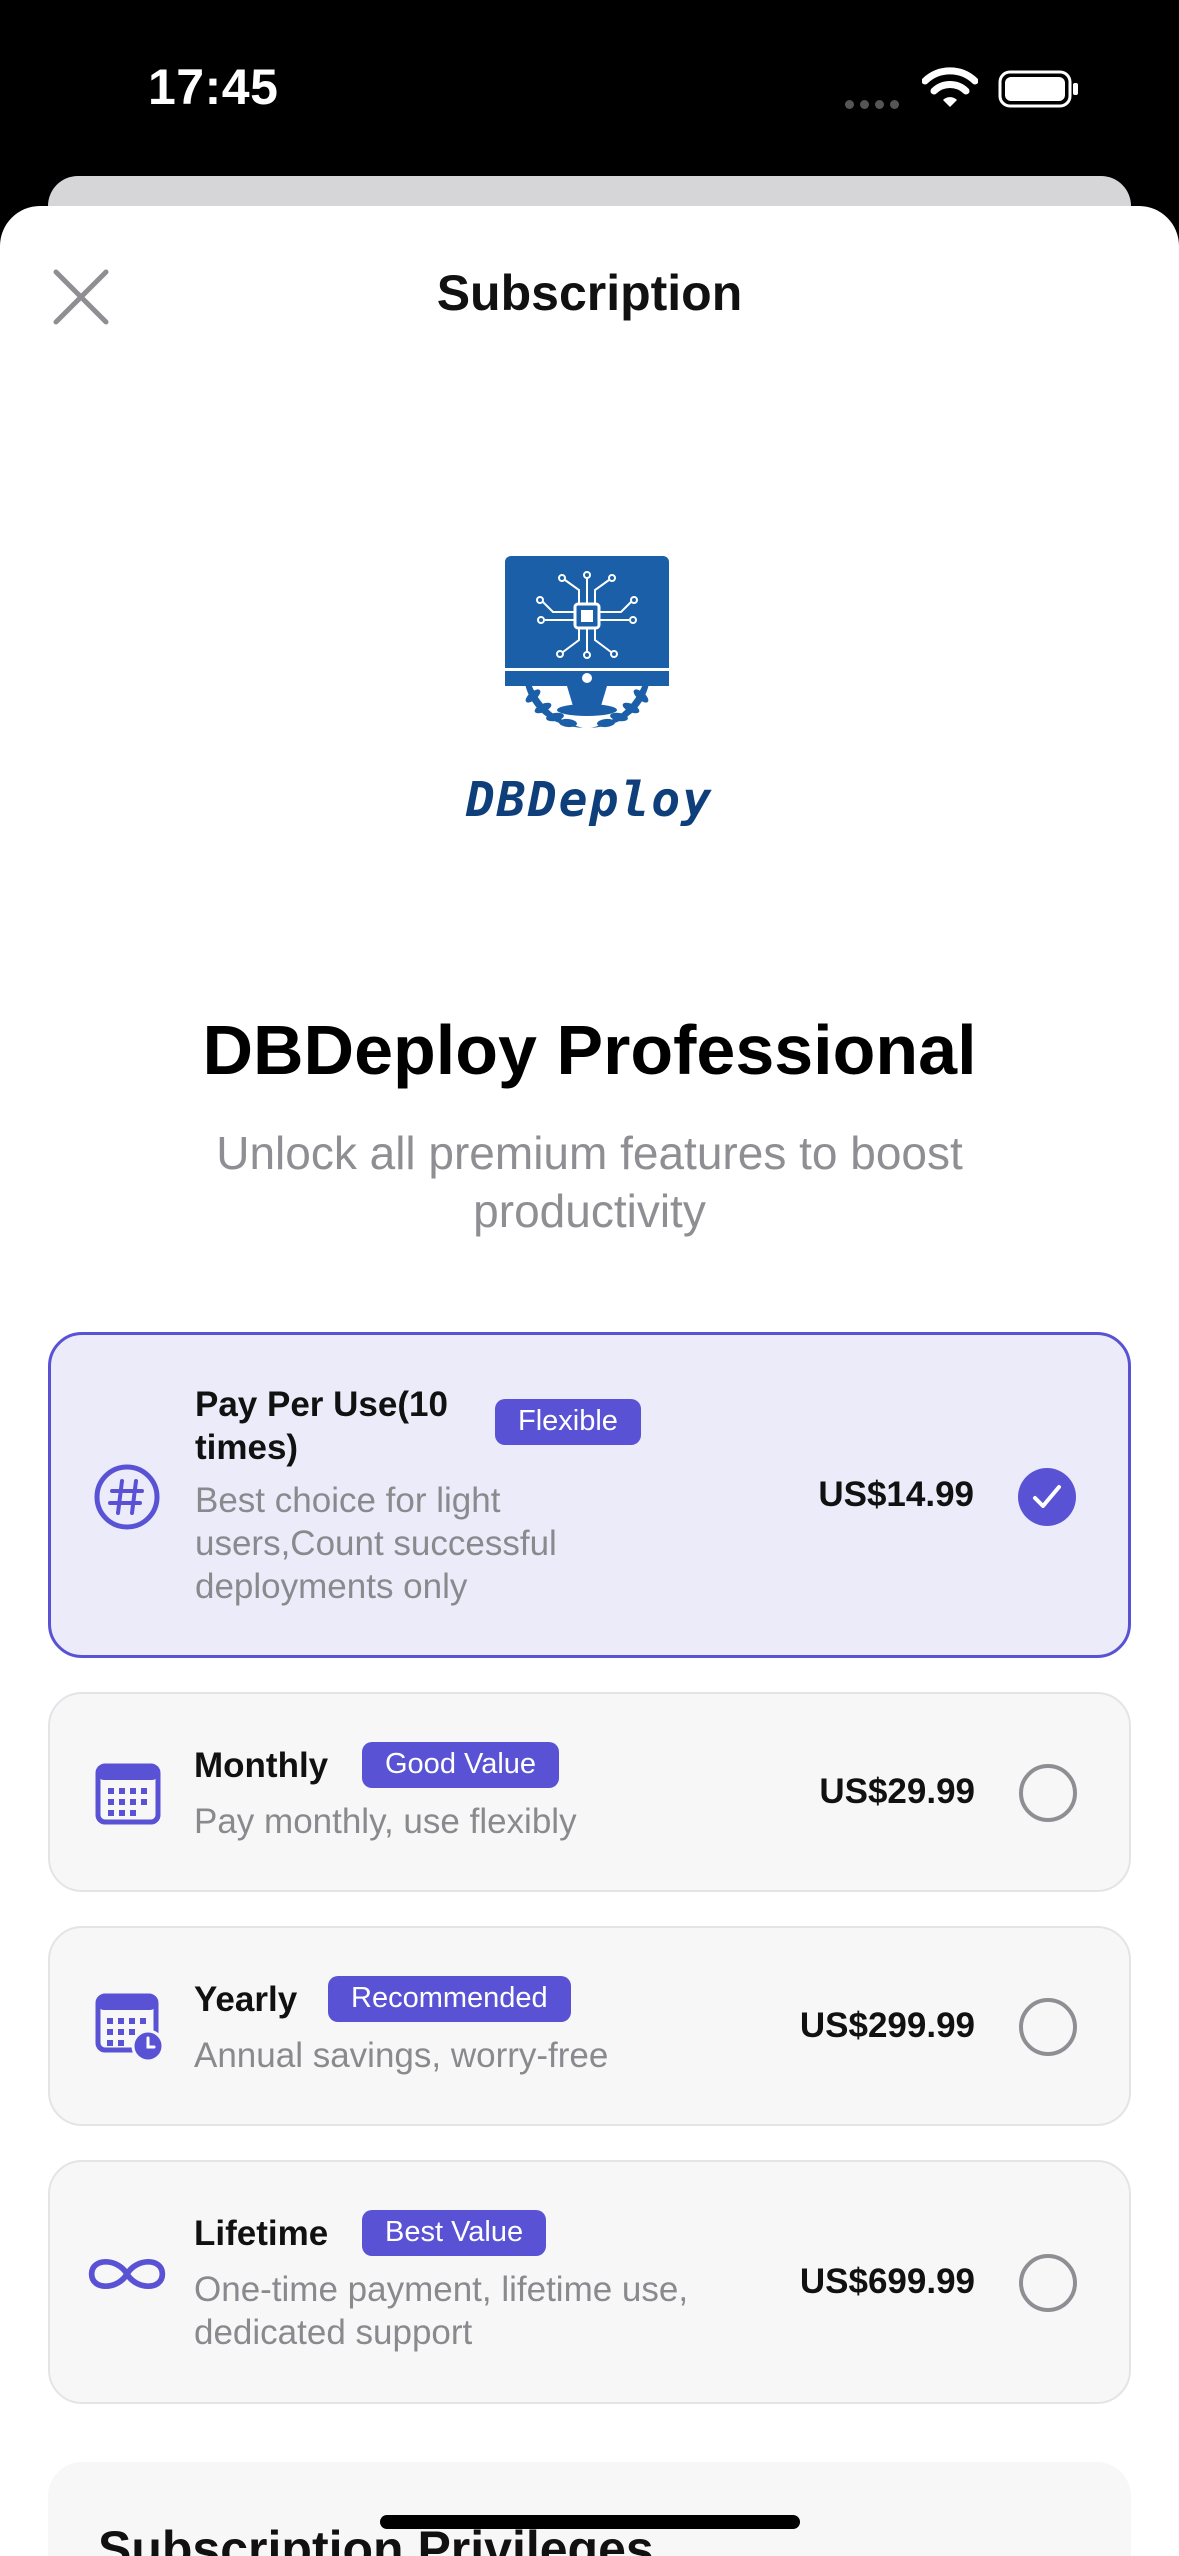 This screenshot has width=1179, height=2556. What do you see at coordinates (590, 2522) in the screenshot?
I see `home-indicator` at bounding box center [590, 2522].